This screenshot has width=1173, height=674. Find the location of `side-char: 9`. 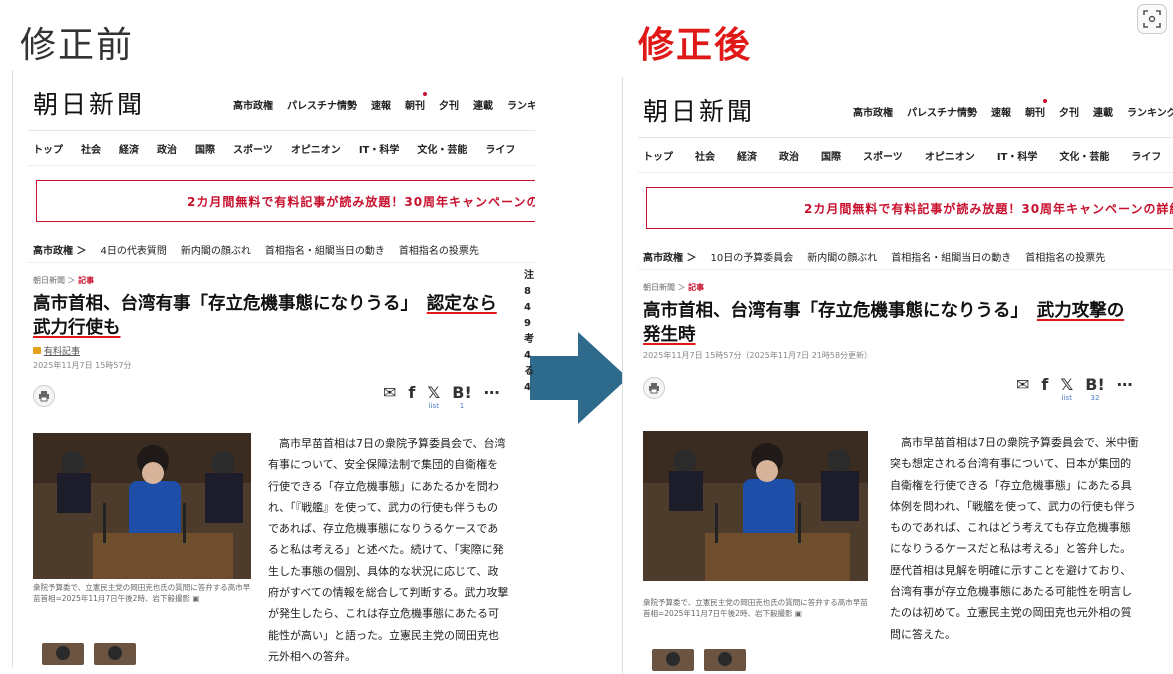

side-char: 9 is located at coordinates (527, 323).